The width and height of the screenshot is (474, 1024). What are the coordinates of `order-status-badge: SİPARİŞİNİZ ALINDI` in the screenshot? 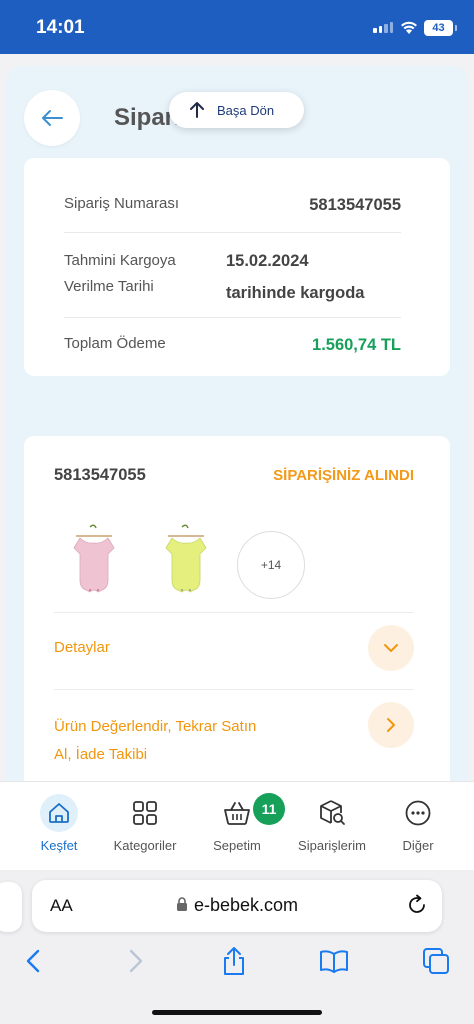 It's located at (343, 475).